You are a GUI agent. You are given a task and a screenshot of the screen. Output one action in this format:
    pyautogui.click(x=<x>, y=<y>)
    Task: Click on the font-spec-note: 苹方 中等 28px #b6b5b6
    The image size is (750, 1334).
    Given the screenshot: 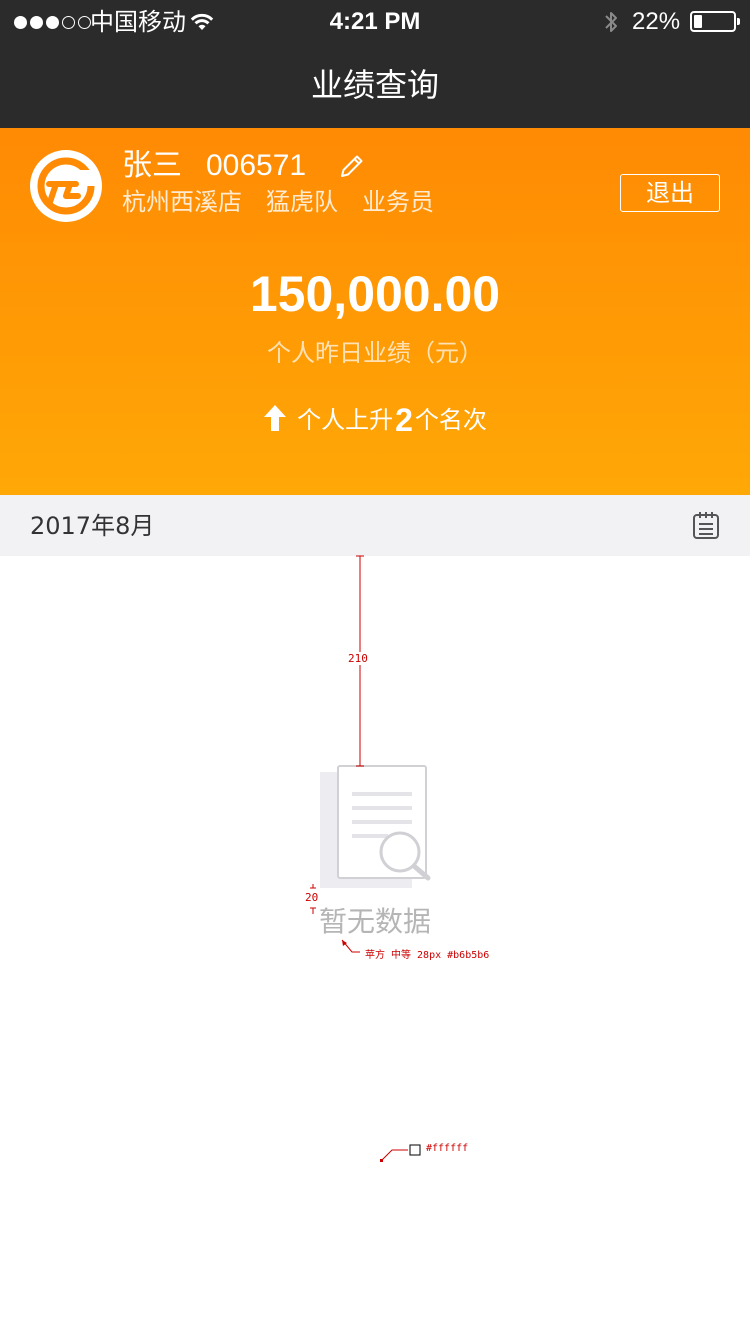 What is the action you would take?
    pyautogui.click(x=427, y=955)
    